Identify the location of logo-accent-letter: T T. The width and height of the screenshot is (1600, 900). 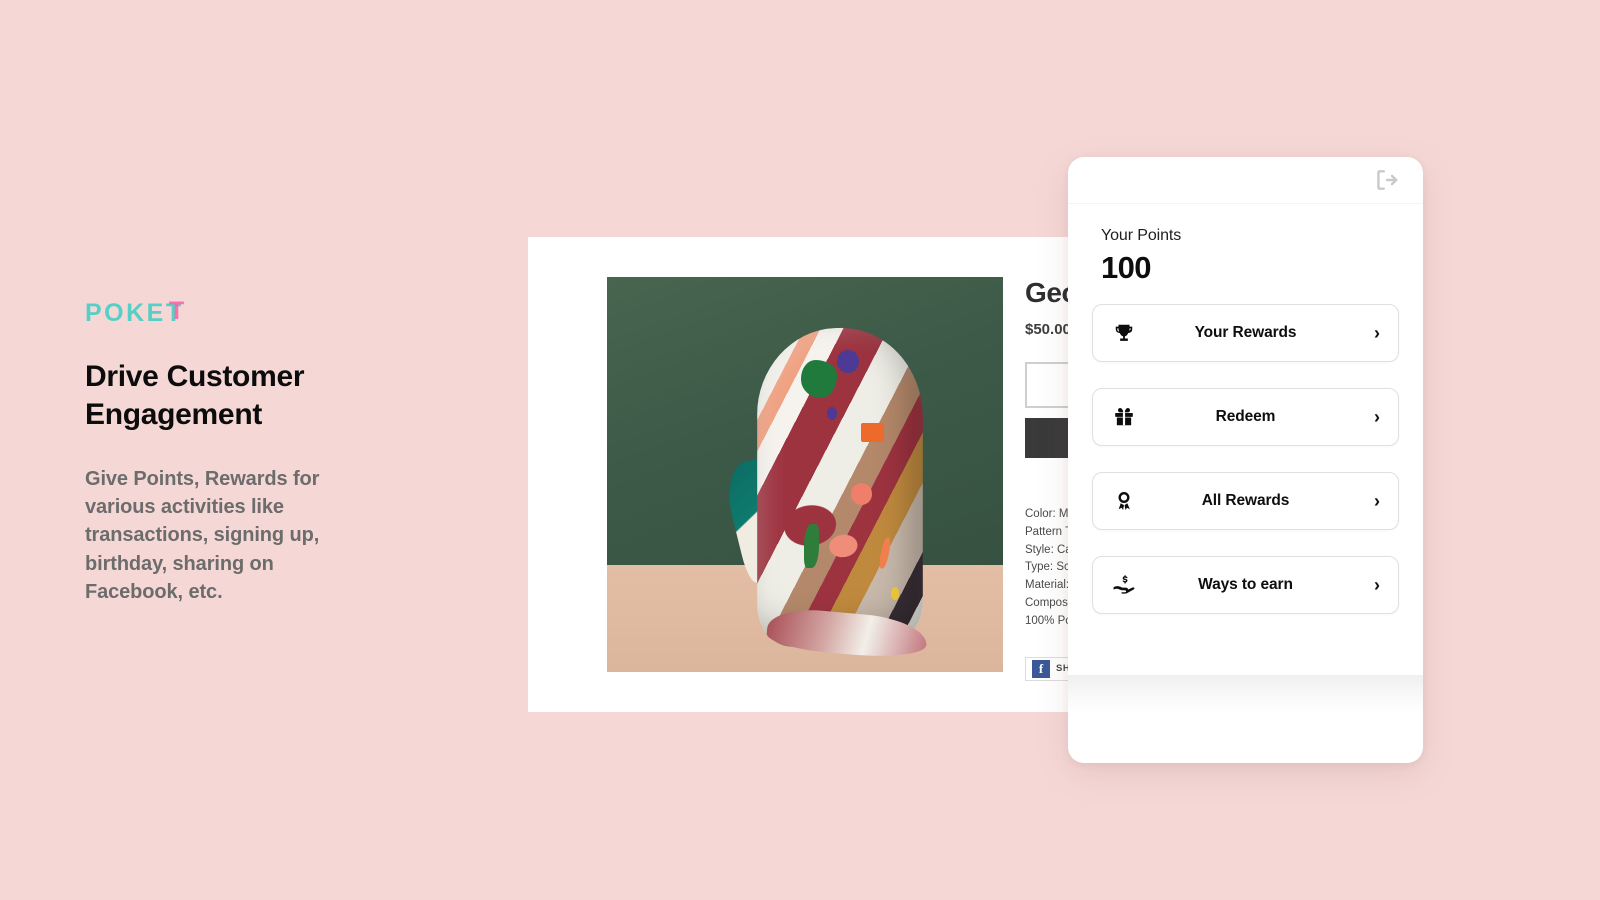
(176, 311).